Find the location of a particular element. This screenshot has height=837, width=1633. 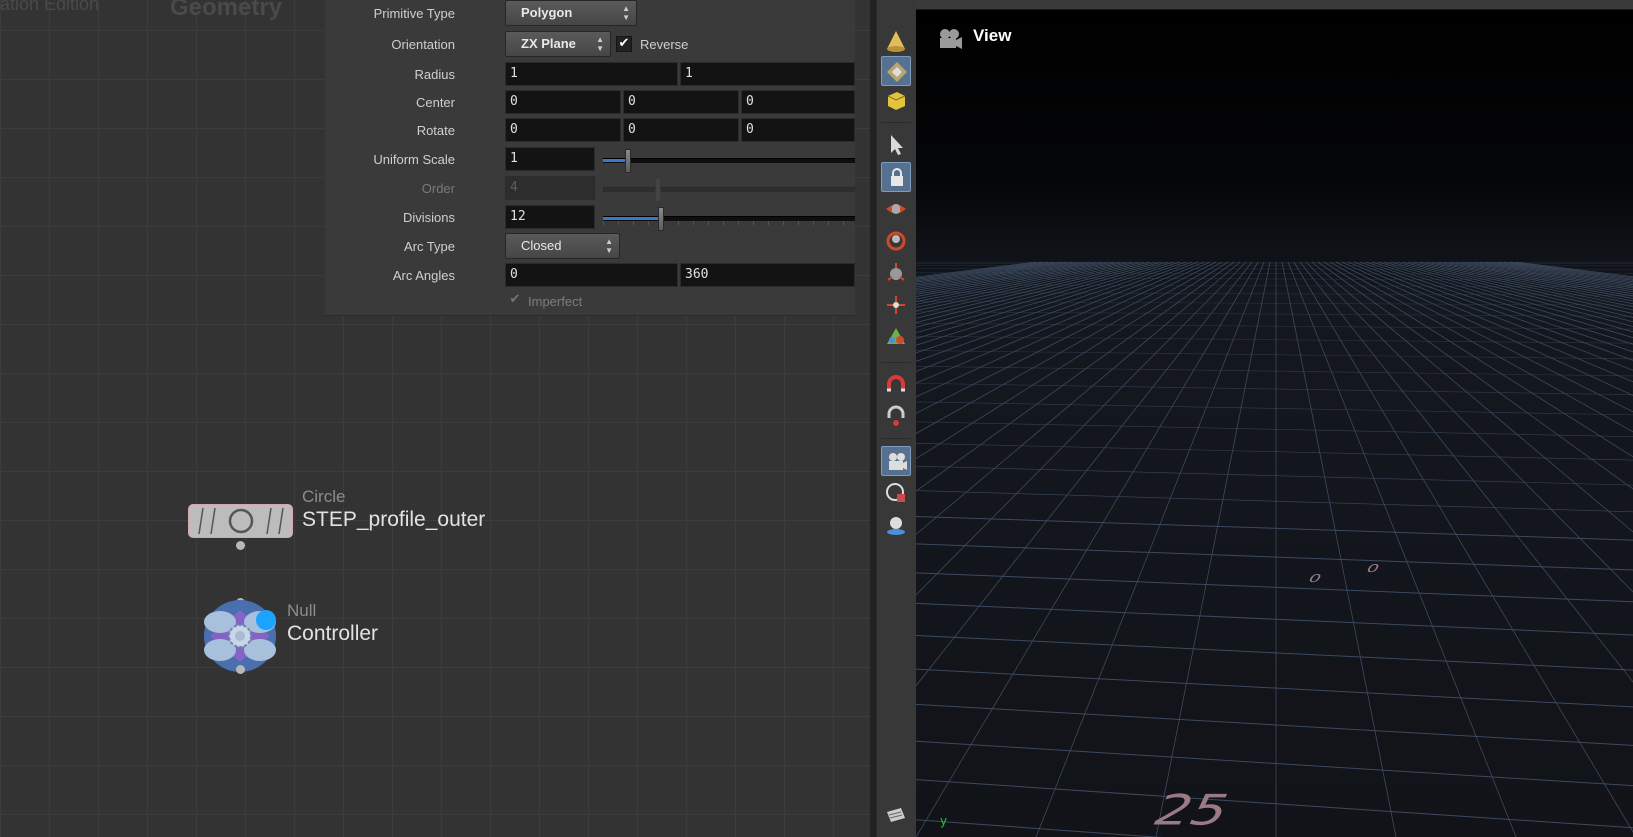

param-arc-angles: Arc Angles 0 360 is located at coordinates (590, 275).